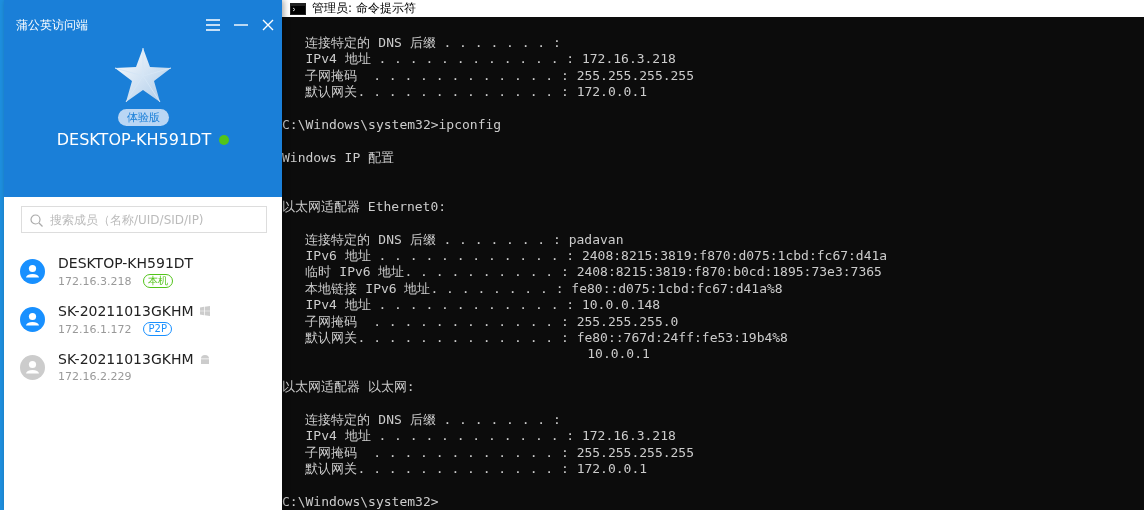 This screenshot has width=1144, height=510. What do you see at coordinates (95, 376) in the screenshot?
I see `member-ip: 172.16.2.229` at bounding box center [95, 376].